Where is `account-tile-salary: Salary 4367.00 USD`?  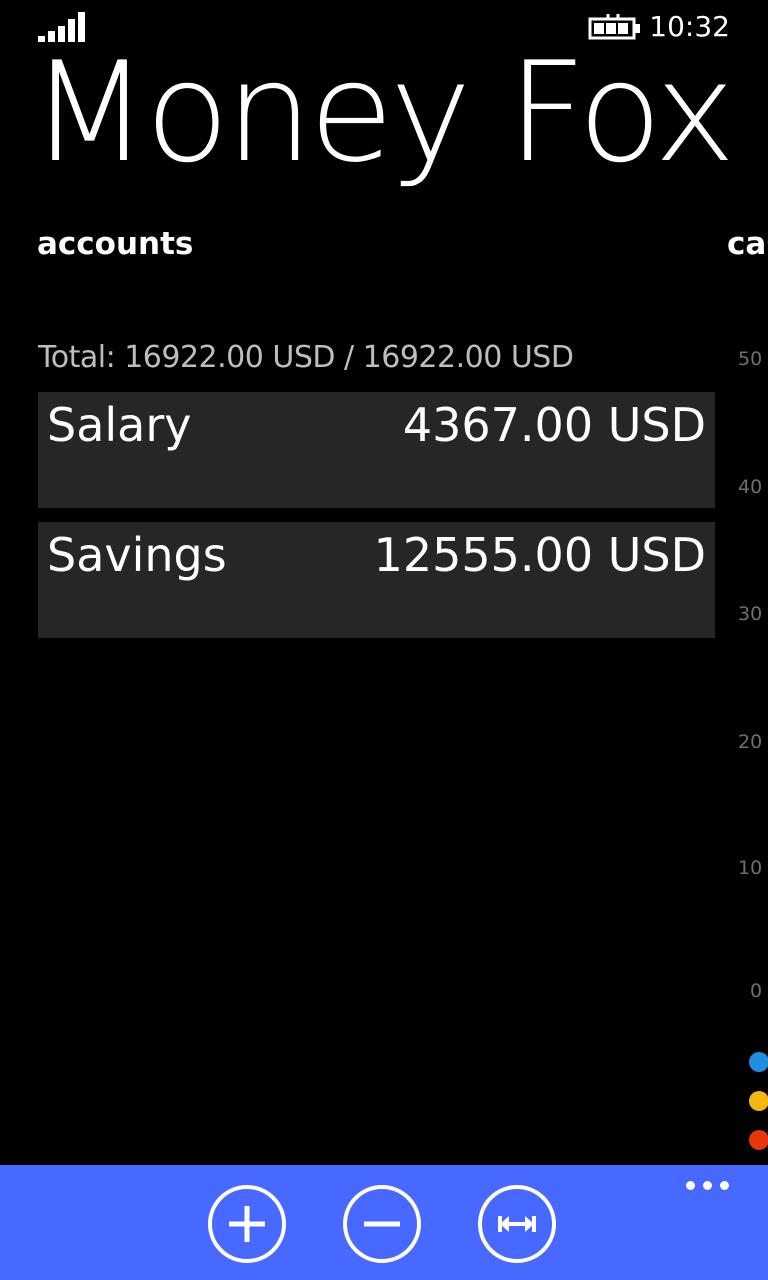 account-tile-salary: Salary 4367.00 USD is located at coordinates (376, 450).